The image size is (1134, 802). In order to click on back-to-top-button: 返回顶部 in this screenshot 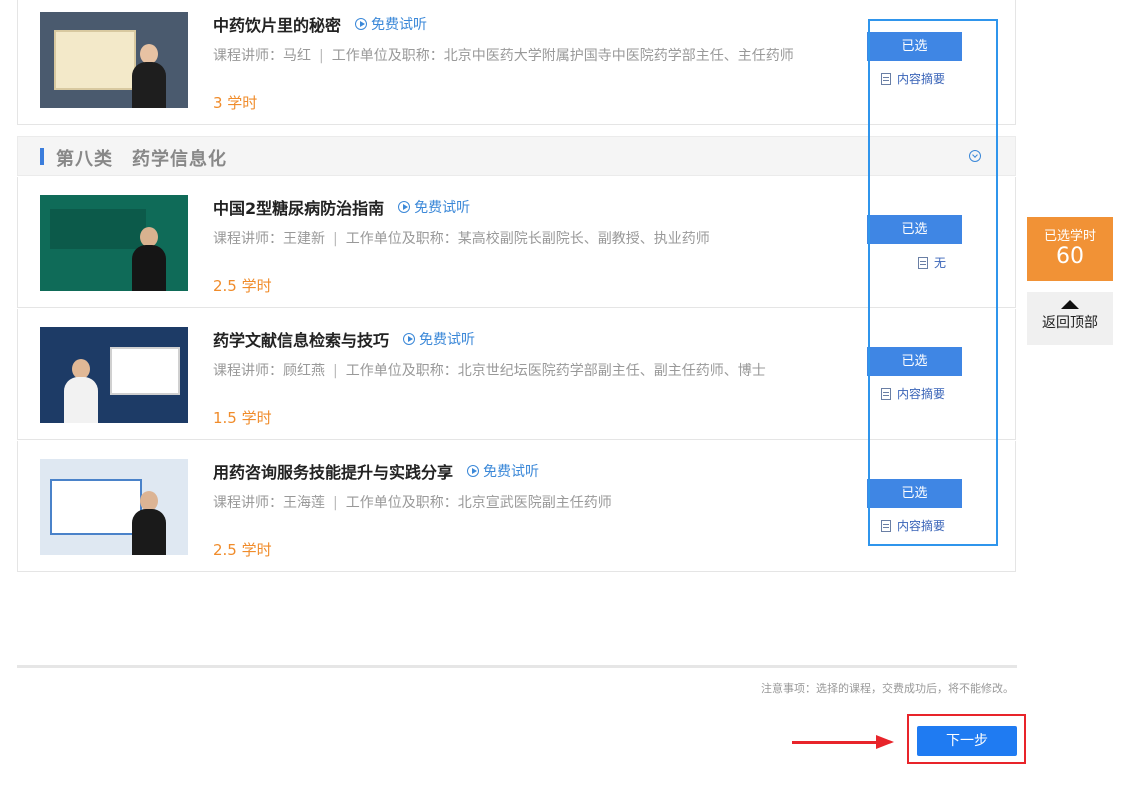, I will do `click(1070, 318)`.